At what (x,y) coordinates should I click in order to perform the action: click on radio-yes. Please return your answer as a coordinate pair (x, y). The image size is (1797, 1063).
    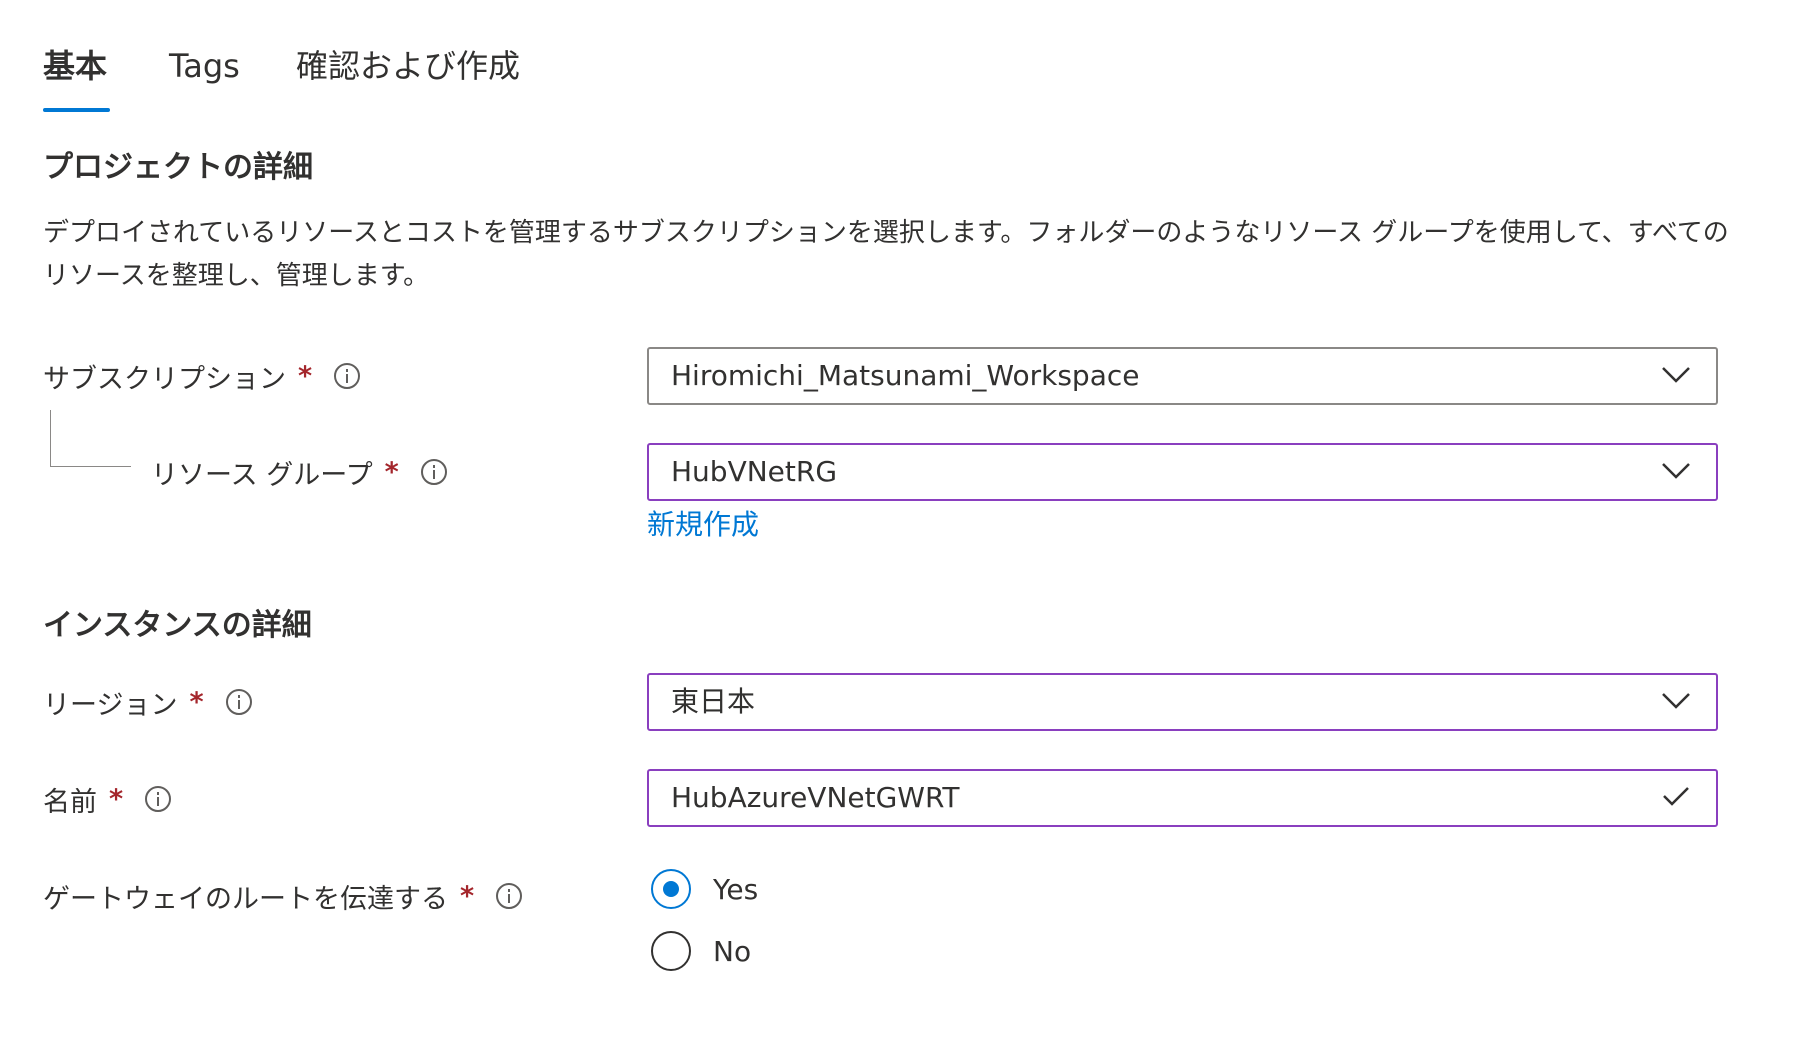
    Looking at the image, I should click on (671, 889).